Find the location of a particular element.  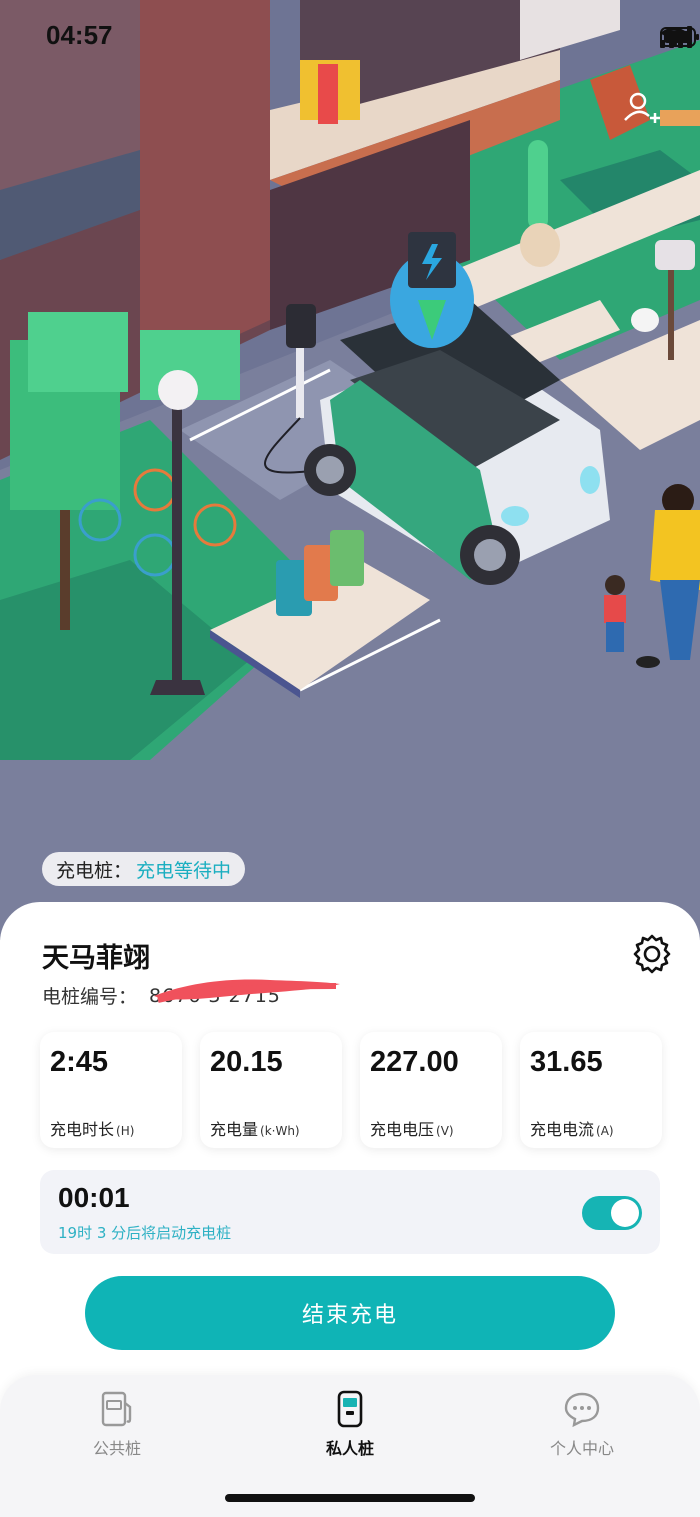

stat-card-current: 31.65 充电电流 (A) is located at coordinates (591, 1090).